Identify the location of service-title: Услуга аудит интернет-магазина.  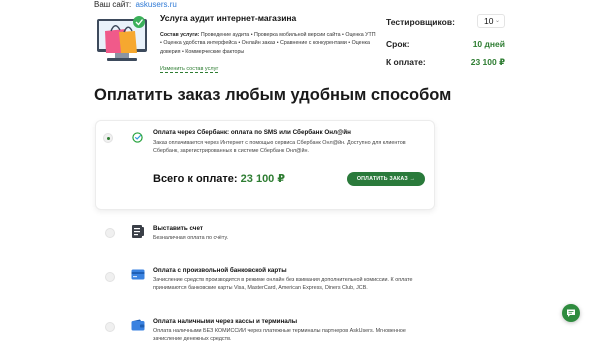
(228, 18).